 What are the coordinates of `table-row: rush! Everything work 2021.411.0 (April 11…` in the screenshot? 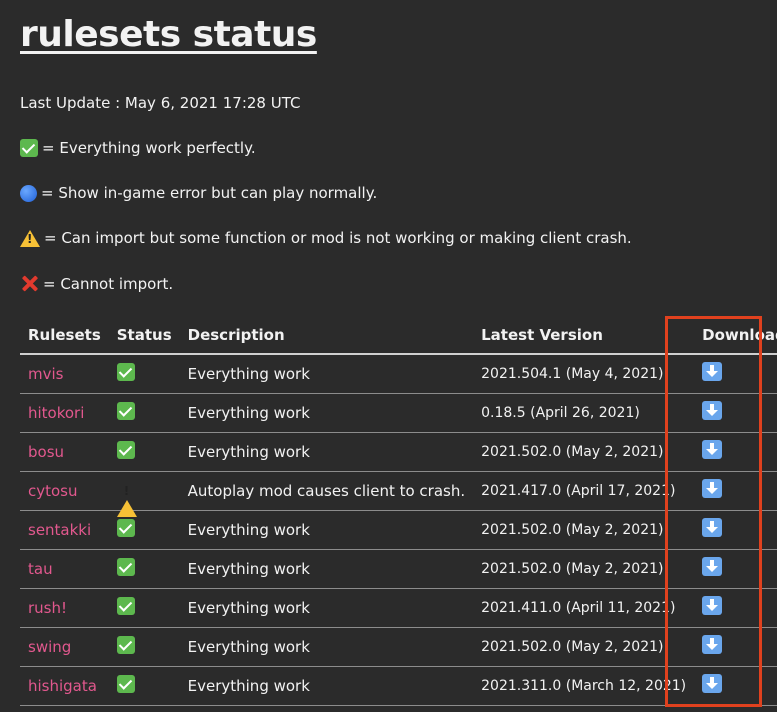 It's located at (398, 608).